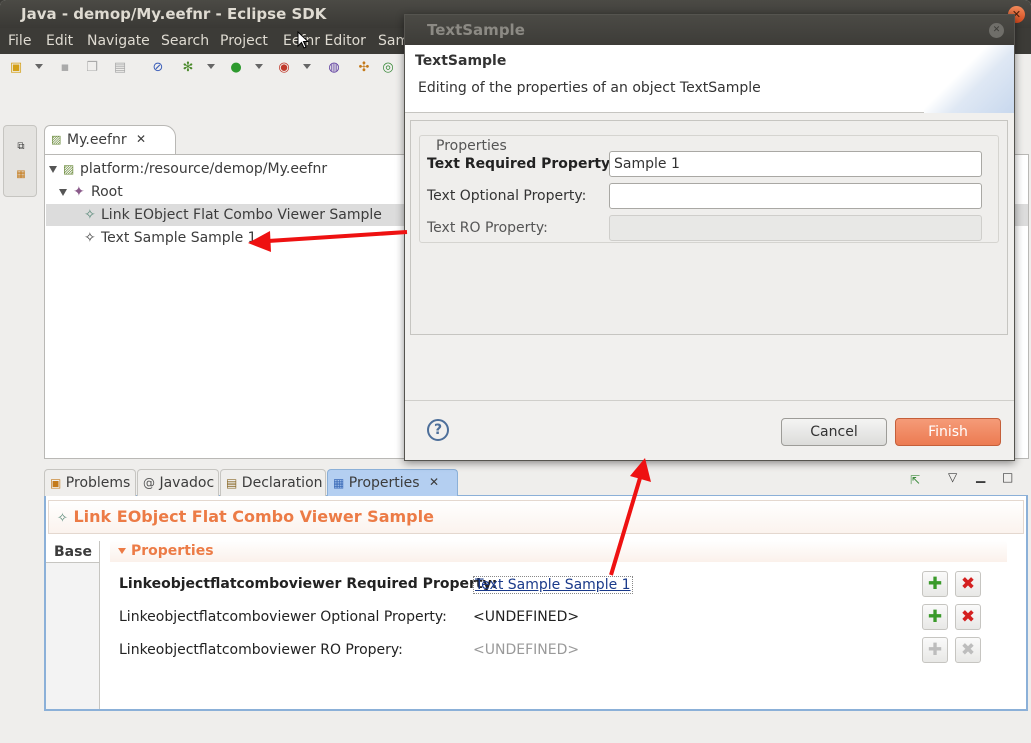 This screenshot has height=743, width=1031. I want to click on help-icon: ?, so click(438, 430).